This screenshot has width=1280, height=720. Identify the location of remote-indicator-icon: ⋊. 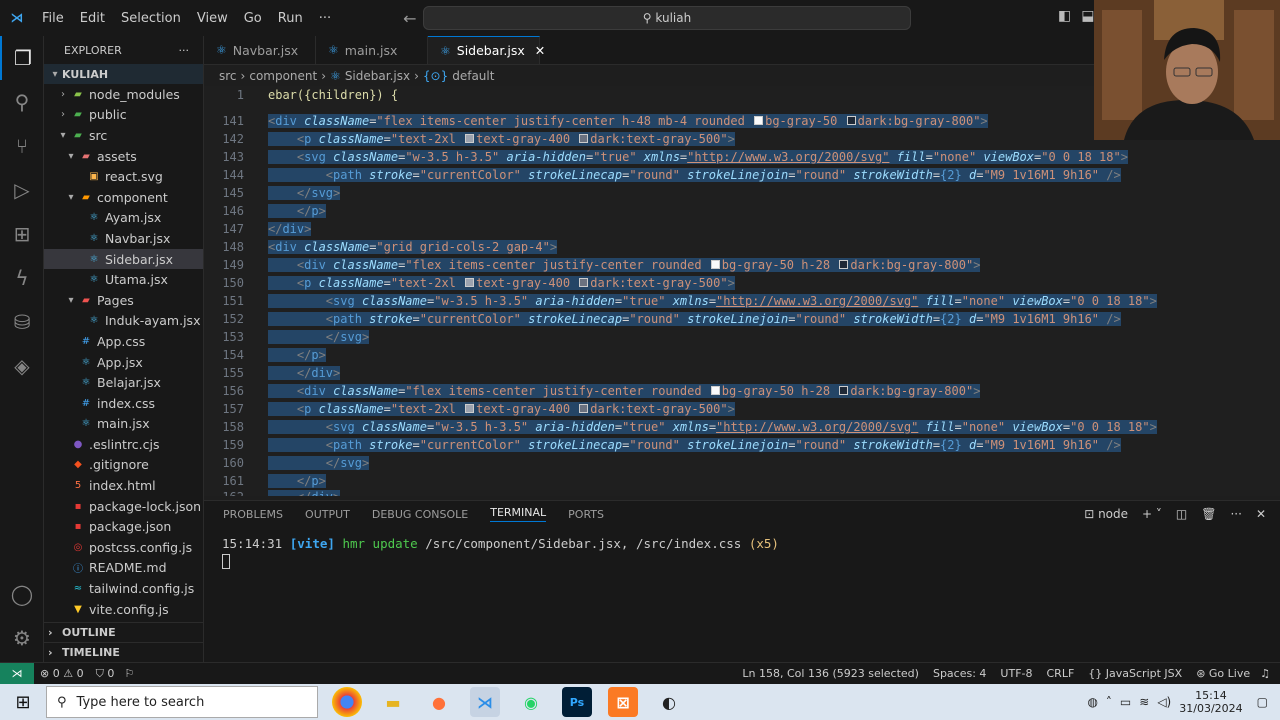
(17, 673).